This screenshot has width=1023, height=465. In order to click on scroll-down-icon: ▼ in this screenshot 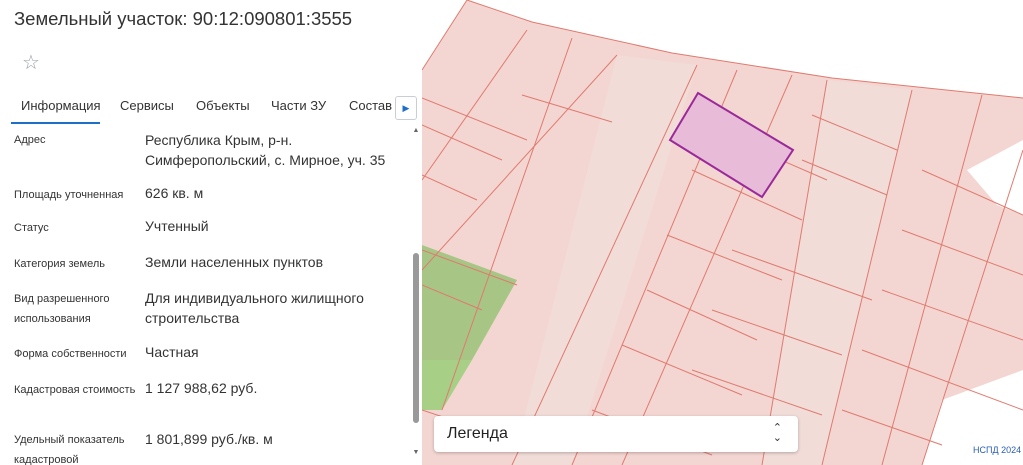, I will do `click(416, 453)`.